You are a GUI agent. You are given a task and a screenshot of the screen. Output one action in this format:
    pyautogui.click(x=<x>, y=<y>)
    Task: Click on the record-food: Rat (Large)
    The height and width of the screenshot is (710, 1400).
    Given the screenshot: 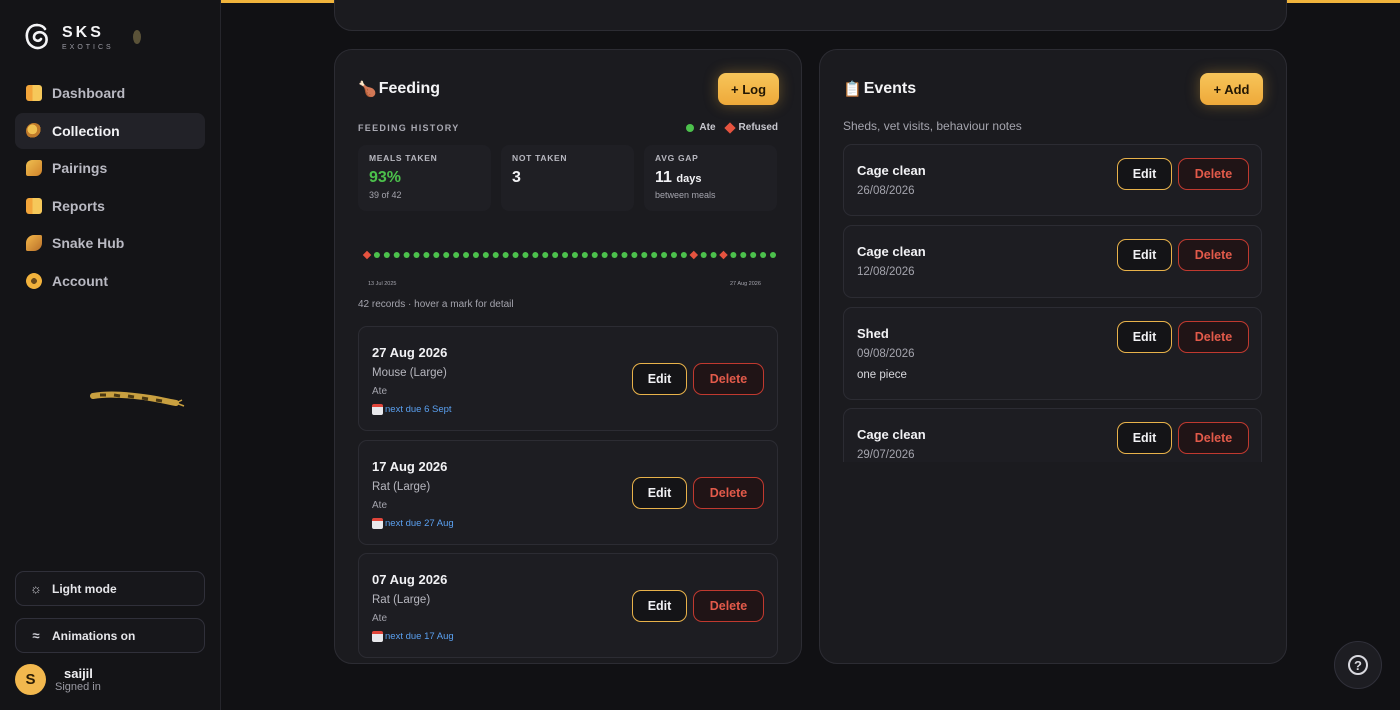 What is the action you would take?
    pyautogui.click(x=401, y=487)
    